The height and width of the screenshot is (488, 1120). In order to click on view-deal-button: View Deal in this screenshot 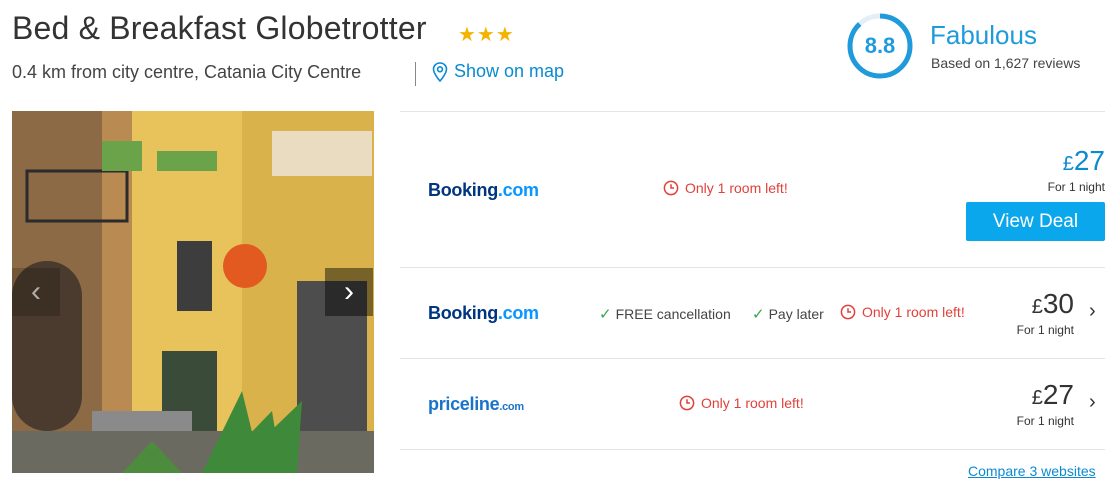, I will do `click(1035, 221)`.